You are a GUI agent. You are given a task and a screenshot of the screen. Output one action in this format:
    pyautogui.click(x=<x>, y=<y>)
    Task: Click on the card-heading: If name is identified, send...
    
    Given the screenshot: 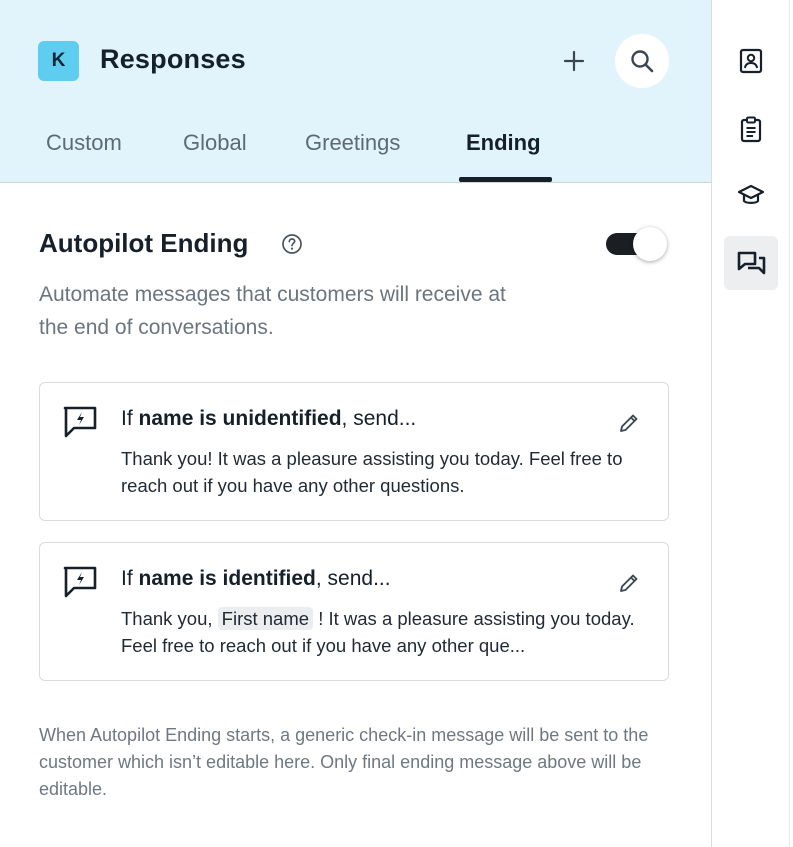 What is the action you would take?
    pyautogui.click(x=256, y=579)
    